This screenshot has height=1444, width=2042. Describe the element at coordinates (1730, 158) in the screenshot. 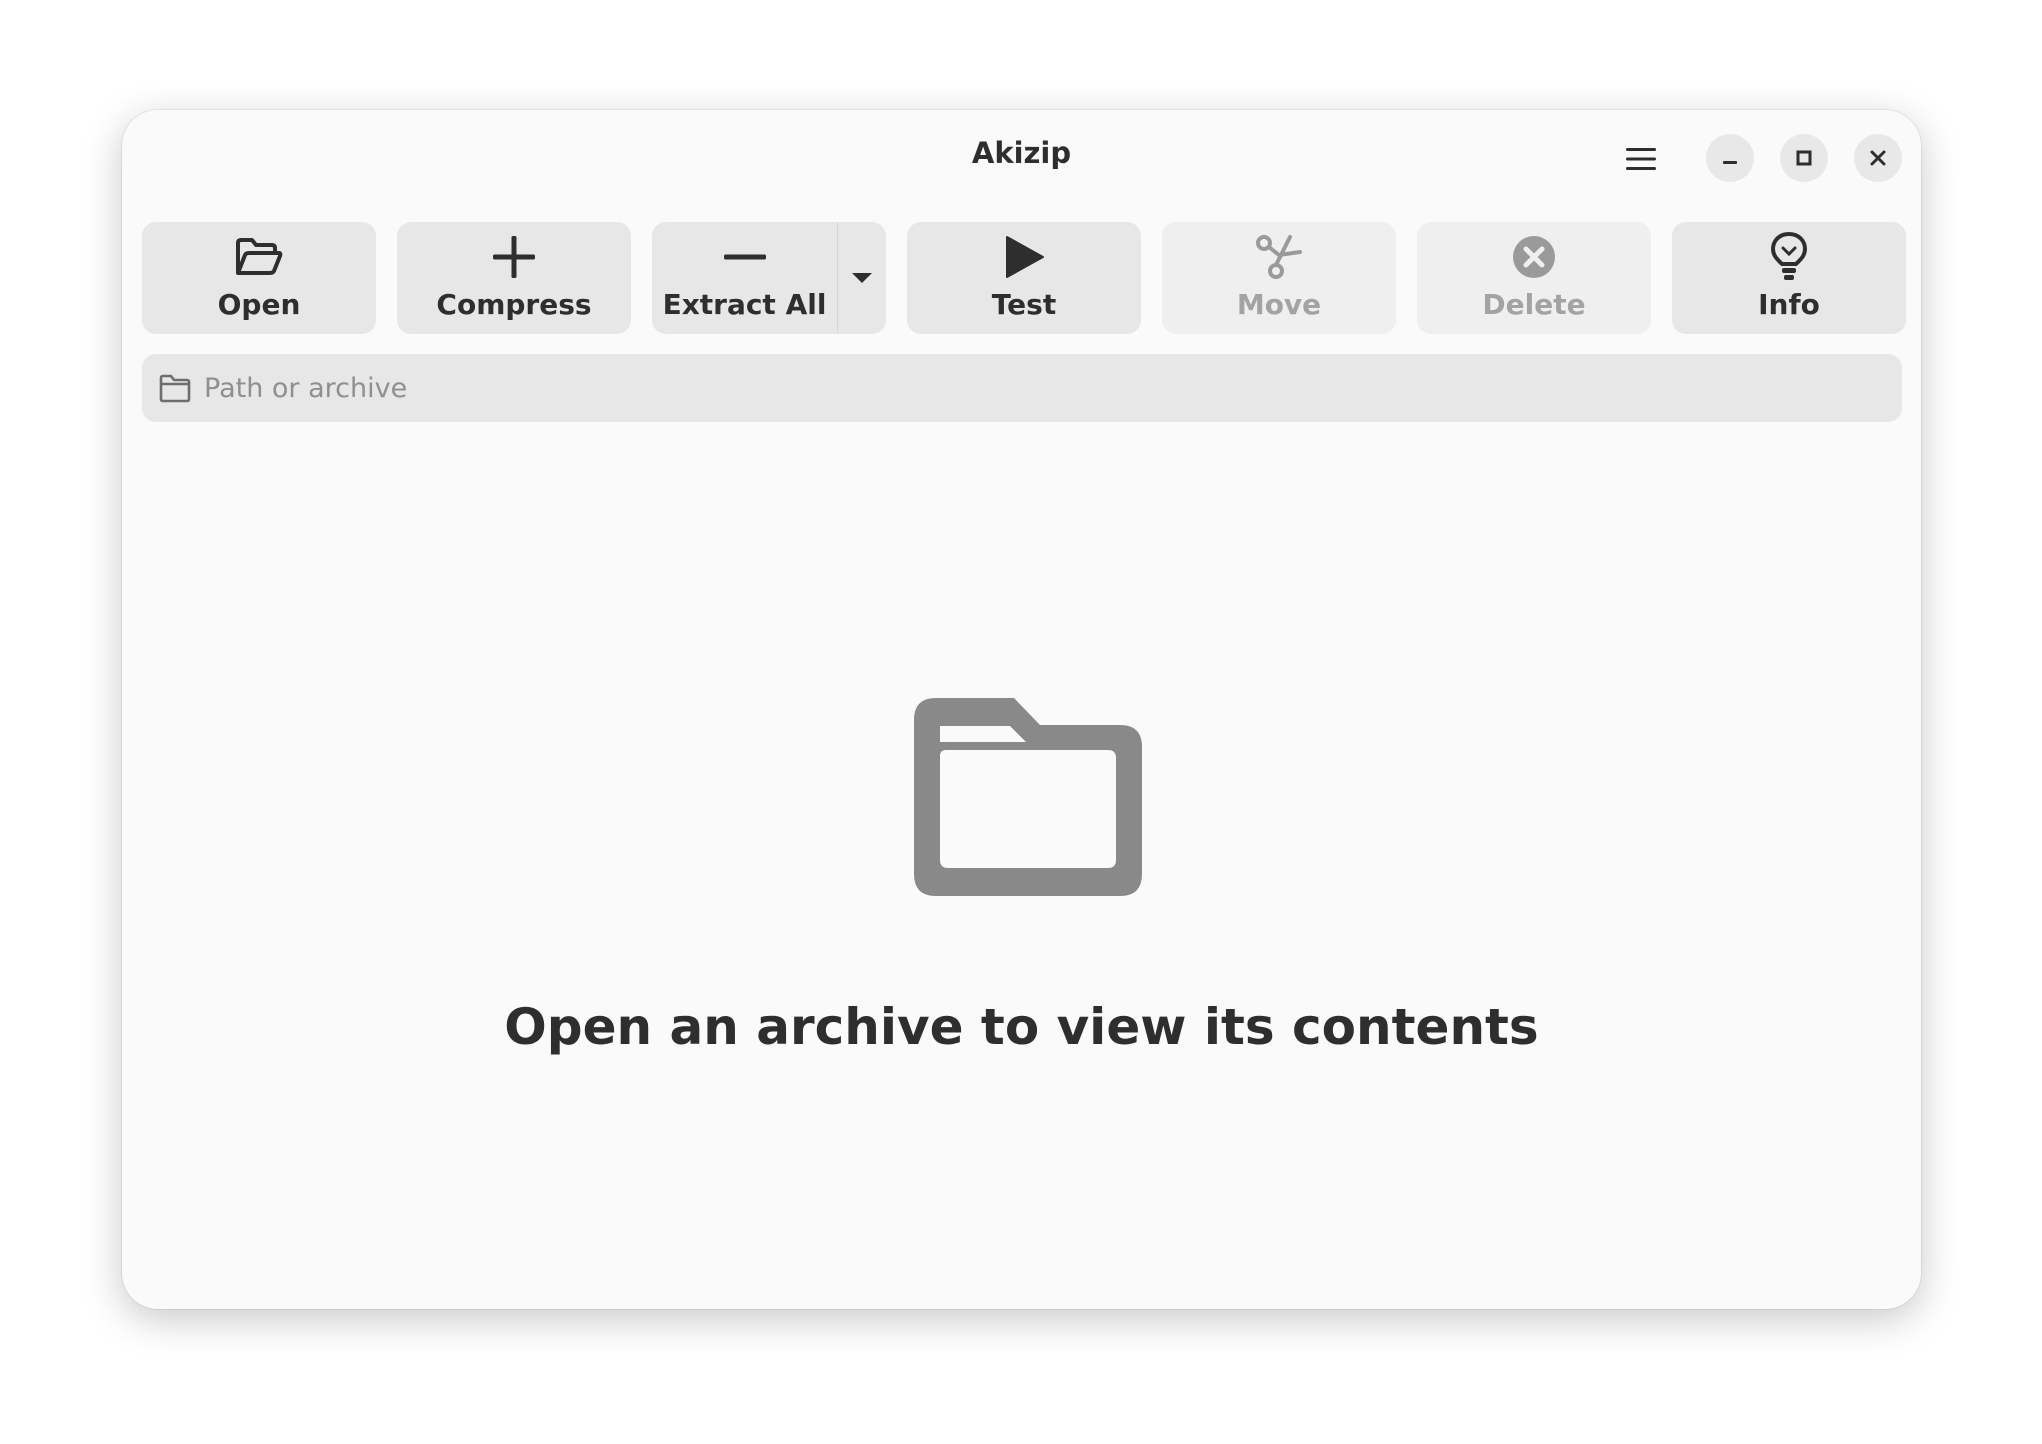

I see `minimize-button` at that location.